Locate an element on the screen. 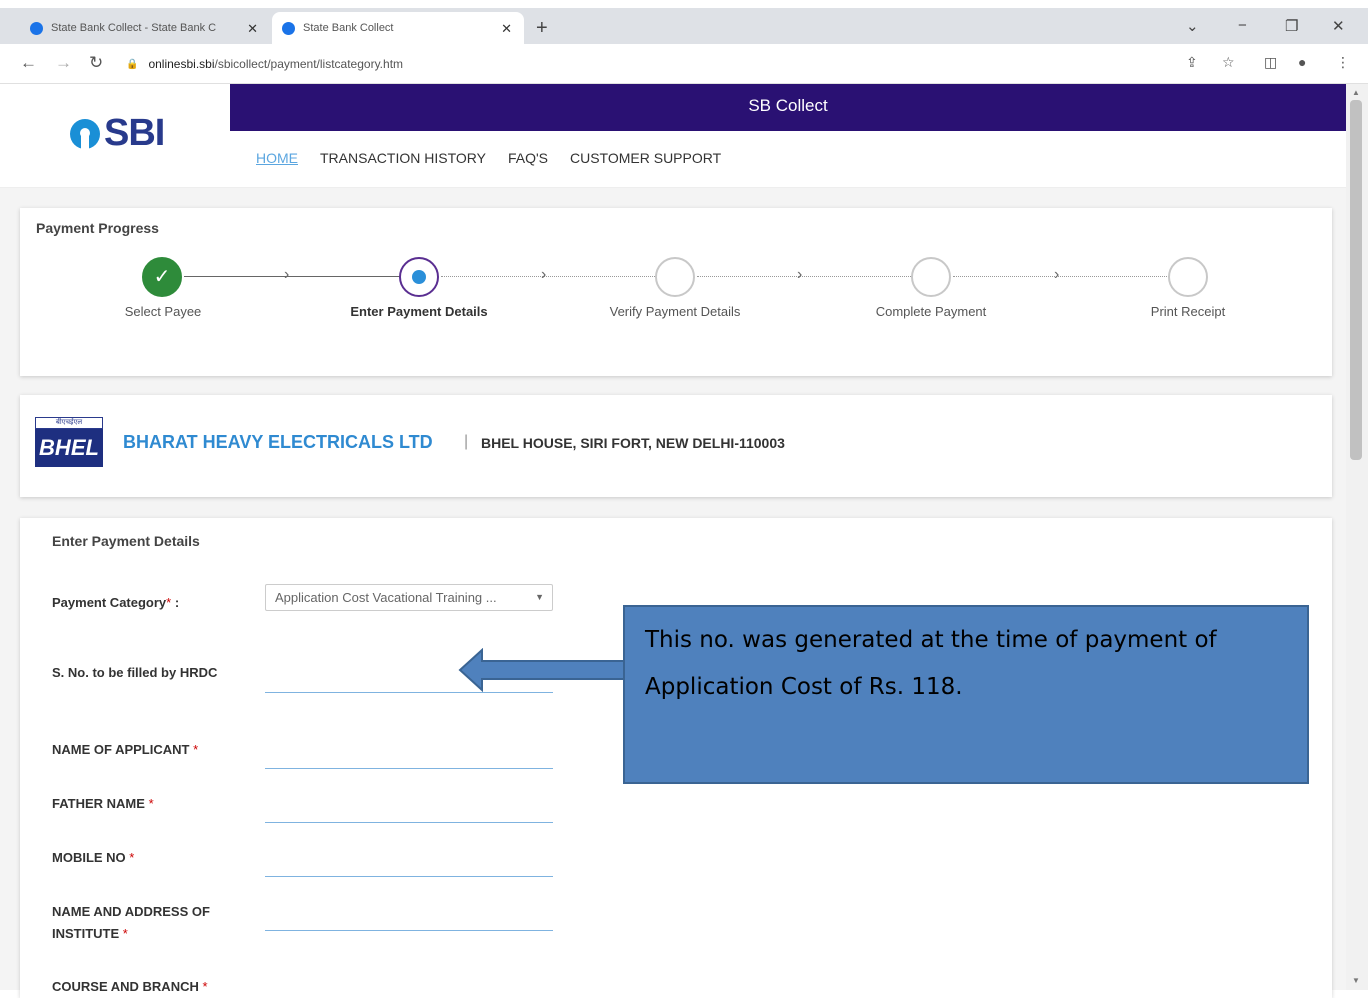  menu-transaction-history: TRANSACTION HISTORY is located at coordinates (403, 158).